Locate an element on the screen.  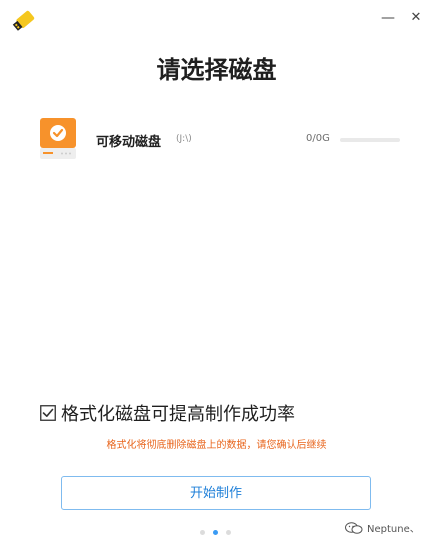
format-option: 格式化磁盘可提高制作成功率 is located at coordinates (167, 413).